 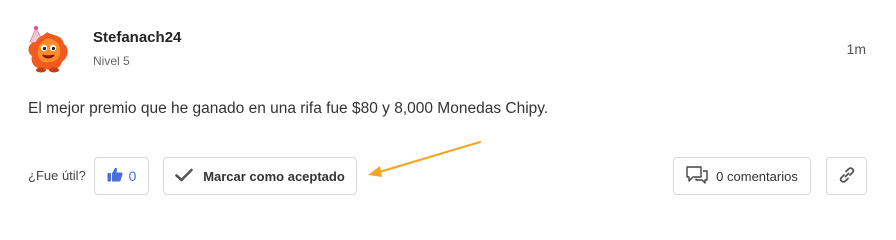 I want to click on author-level: Nivel 5, so click(x=111, y=61).